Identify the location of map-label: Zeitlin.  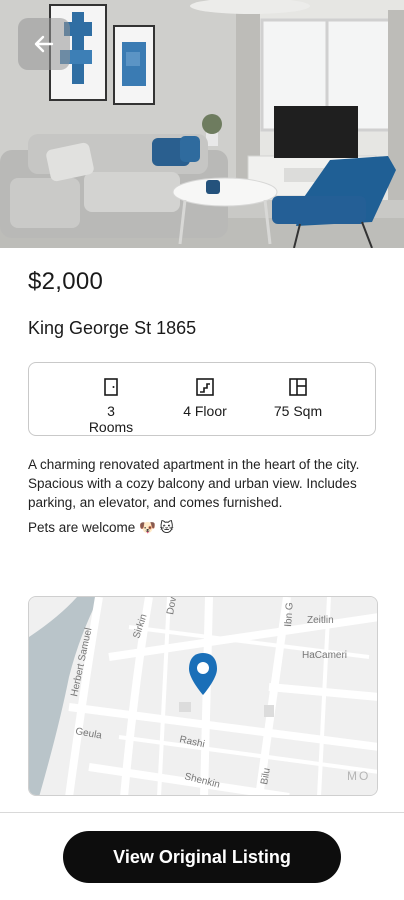
(320, 620).